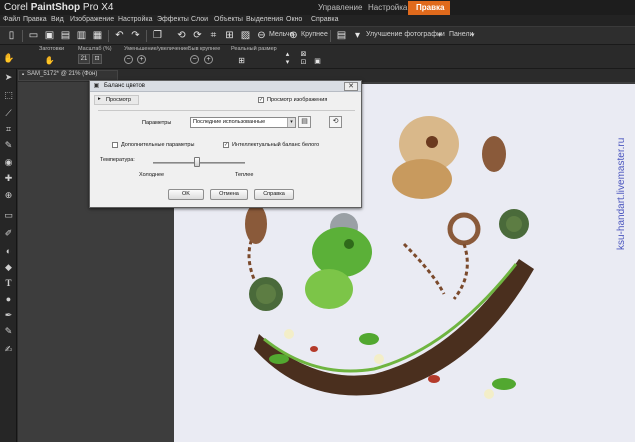 This screenshot has height=442, width=635. I want to click on menu-layers: Слои, so click(199, 19).